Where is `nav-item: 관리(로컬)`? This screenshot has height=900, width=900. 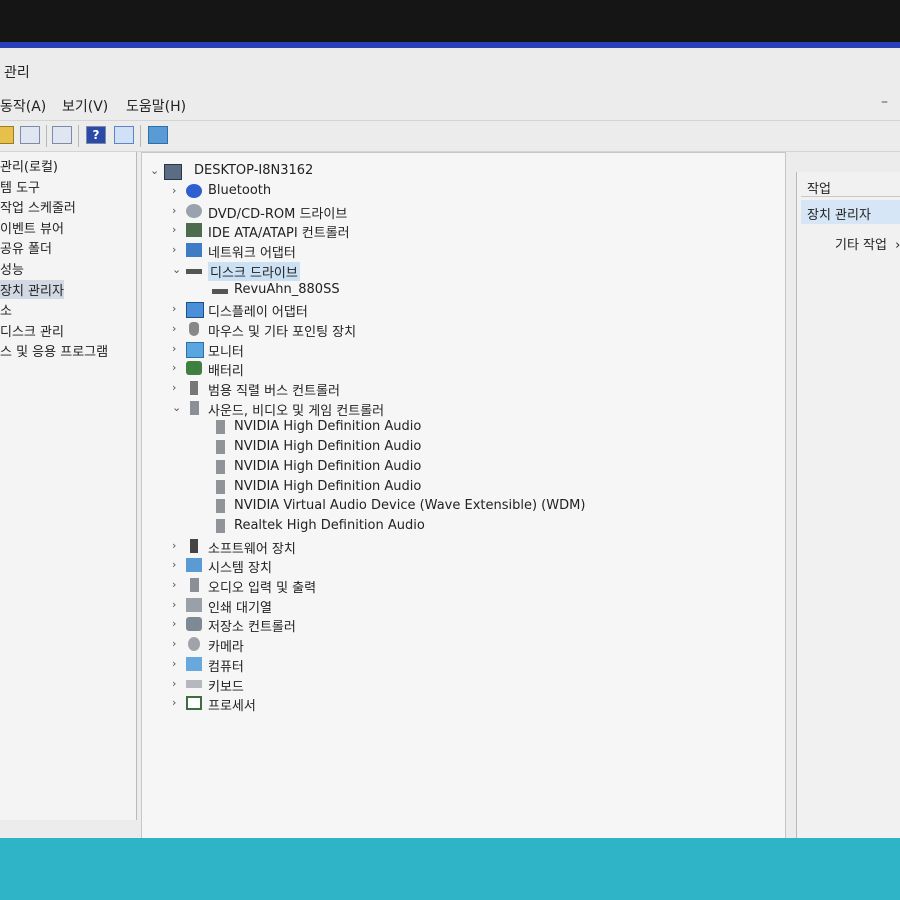 nav-item: 관리(로컬) is located at coordinates (29, 165).